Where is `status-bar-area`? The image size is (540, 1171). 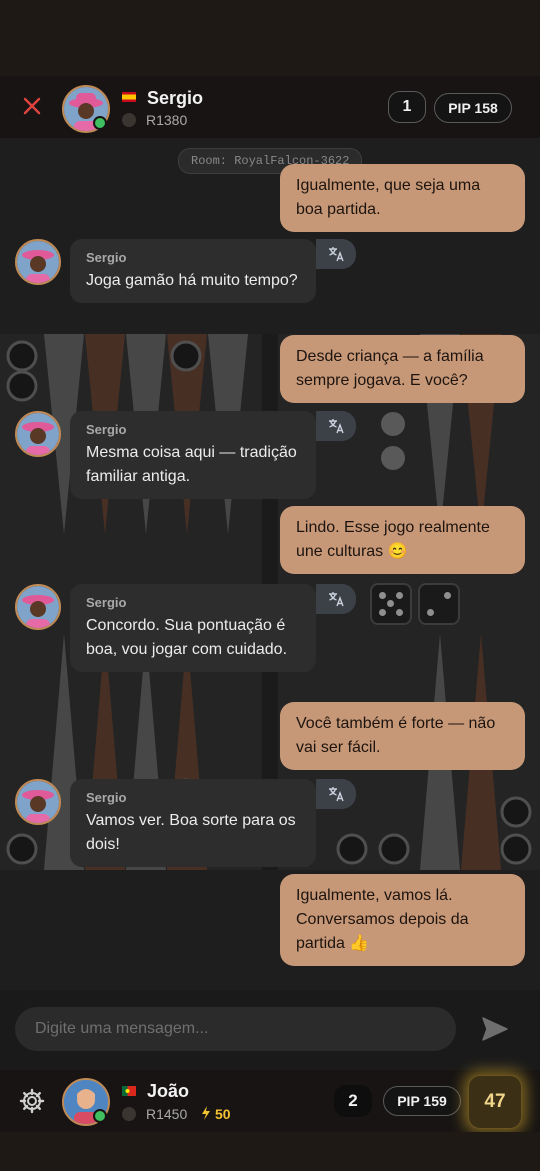
status-bar-area is located at coordinates (270, 38).